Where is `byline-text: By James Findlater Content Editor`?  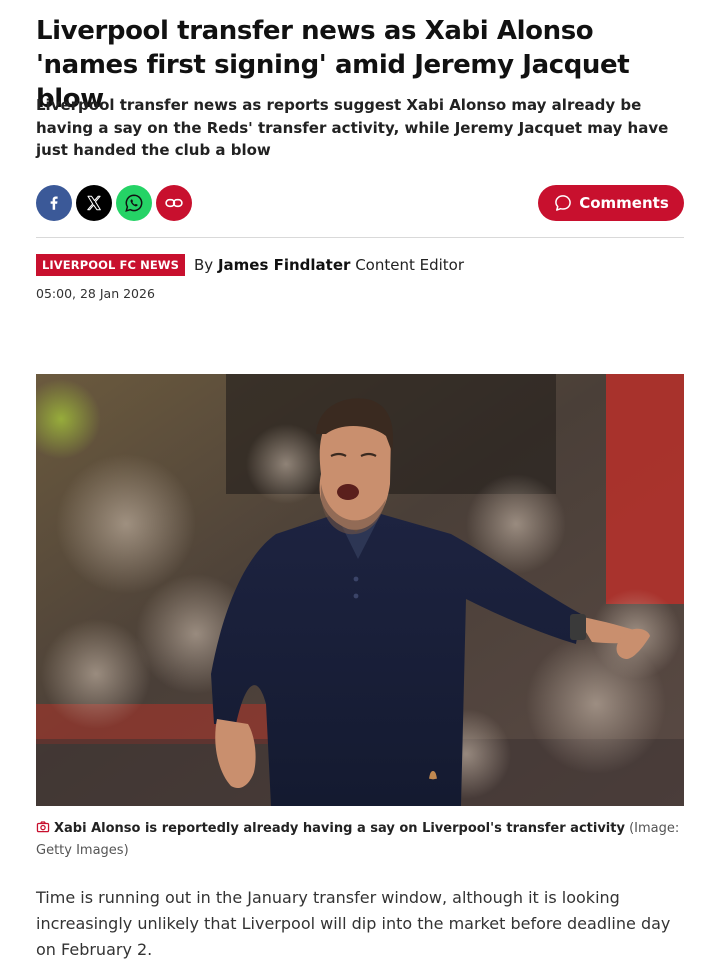
byline-text: By James Findlater Content Editor is located at coordinates (329, 265).